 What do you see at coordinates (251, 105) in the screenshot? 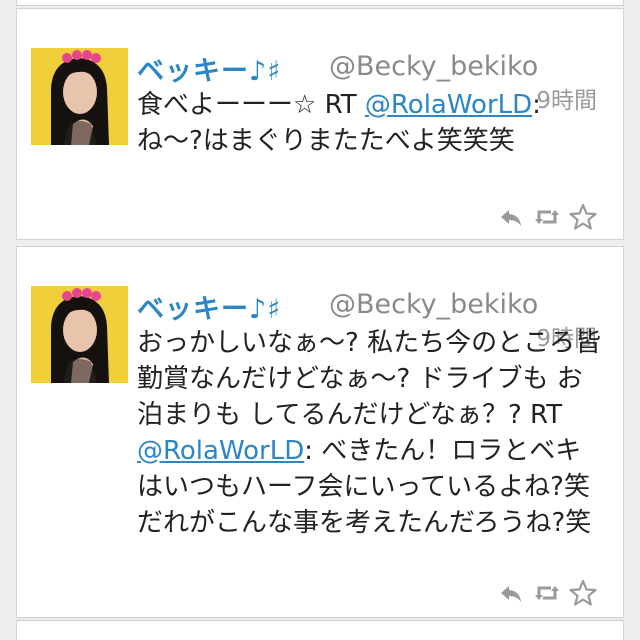
I see `tweet-text-part: 食べよーーー☆ RT` at bounding box center [251, 105].